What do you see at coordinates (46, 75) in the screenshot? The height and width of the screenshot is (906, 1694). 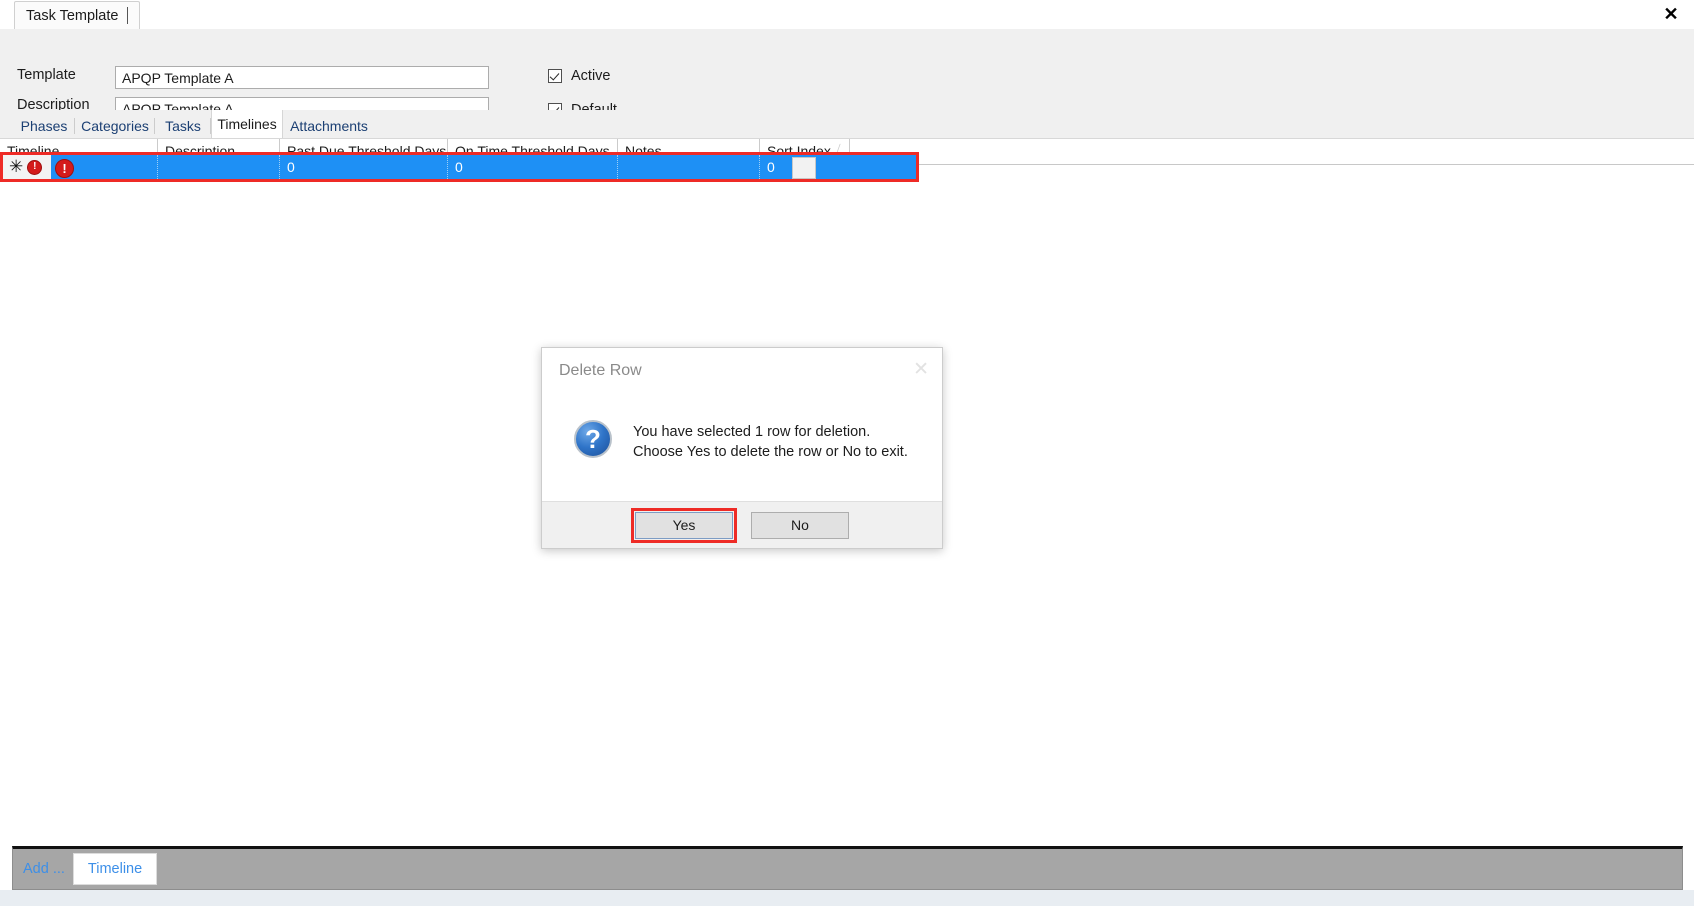 I see `template-field-label: Template` at bounding box center [46, 75].